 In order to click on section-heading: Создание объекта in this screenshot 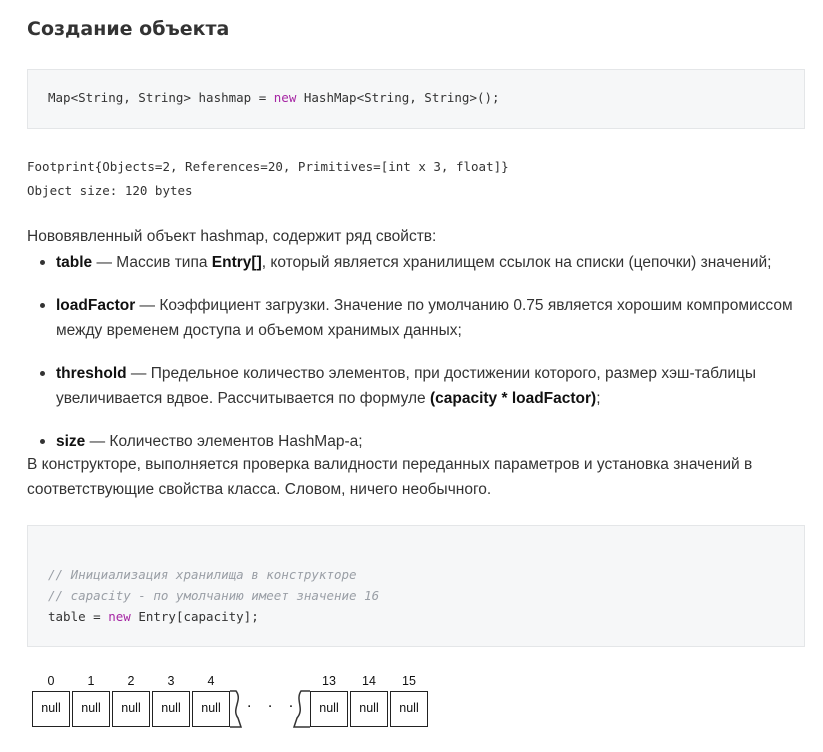, I will do `click(128, 29)`.